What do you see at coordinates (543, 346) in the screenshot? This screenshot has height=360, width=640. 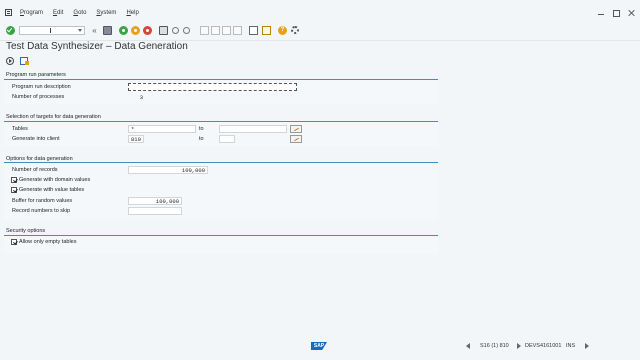 I see `status-server: DEVS4161001` at bounding box center [543, 346].